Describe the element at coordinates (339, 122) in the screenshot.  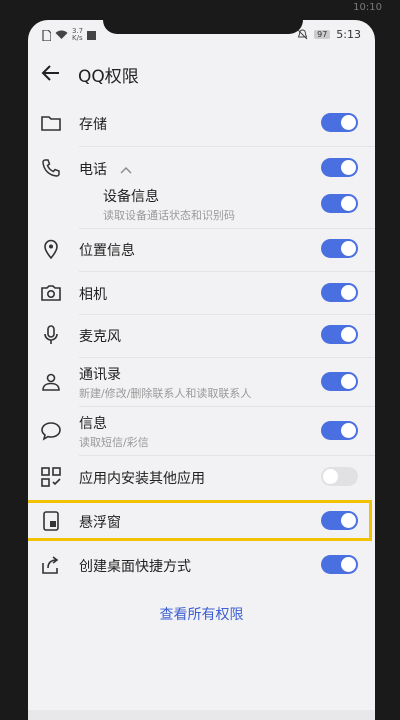
I see `storage-toggle` at that location.